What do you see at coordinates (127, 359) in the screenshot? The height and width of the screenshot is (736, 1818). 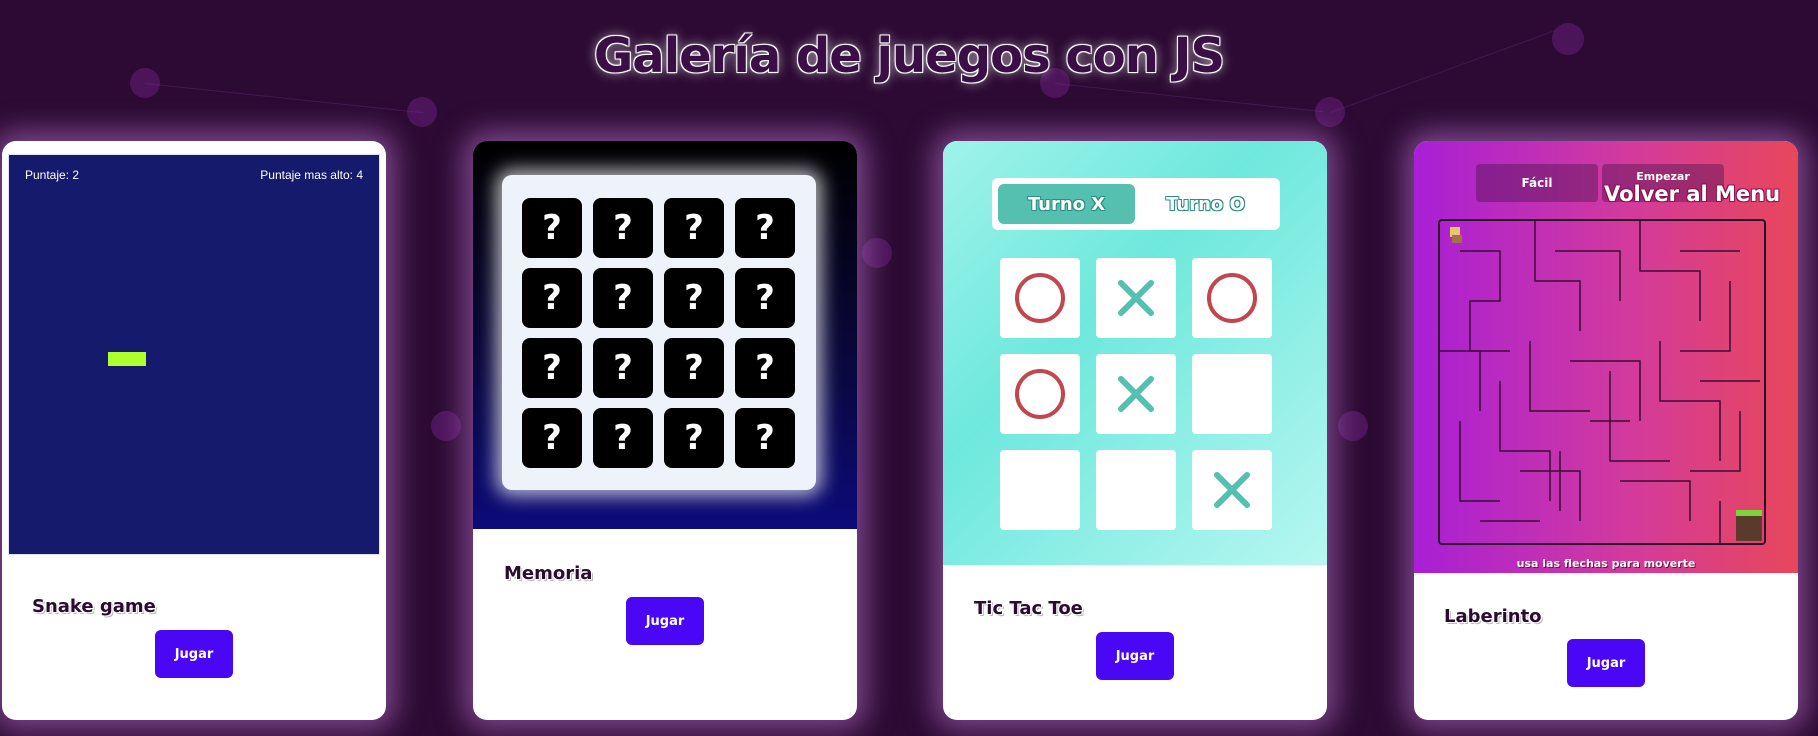 I see `snake-body` at bounding box center [127, 359].